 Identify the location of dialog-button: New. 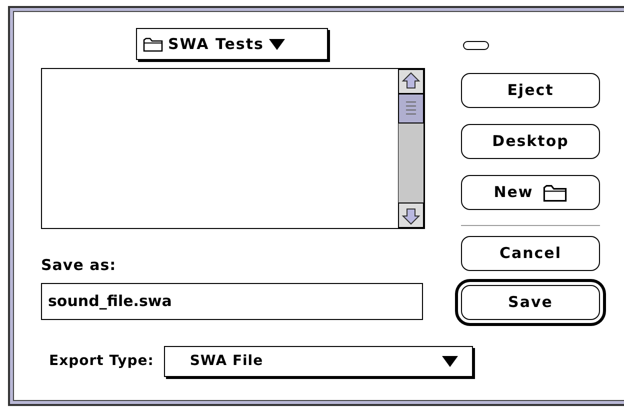
(530, 192).